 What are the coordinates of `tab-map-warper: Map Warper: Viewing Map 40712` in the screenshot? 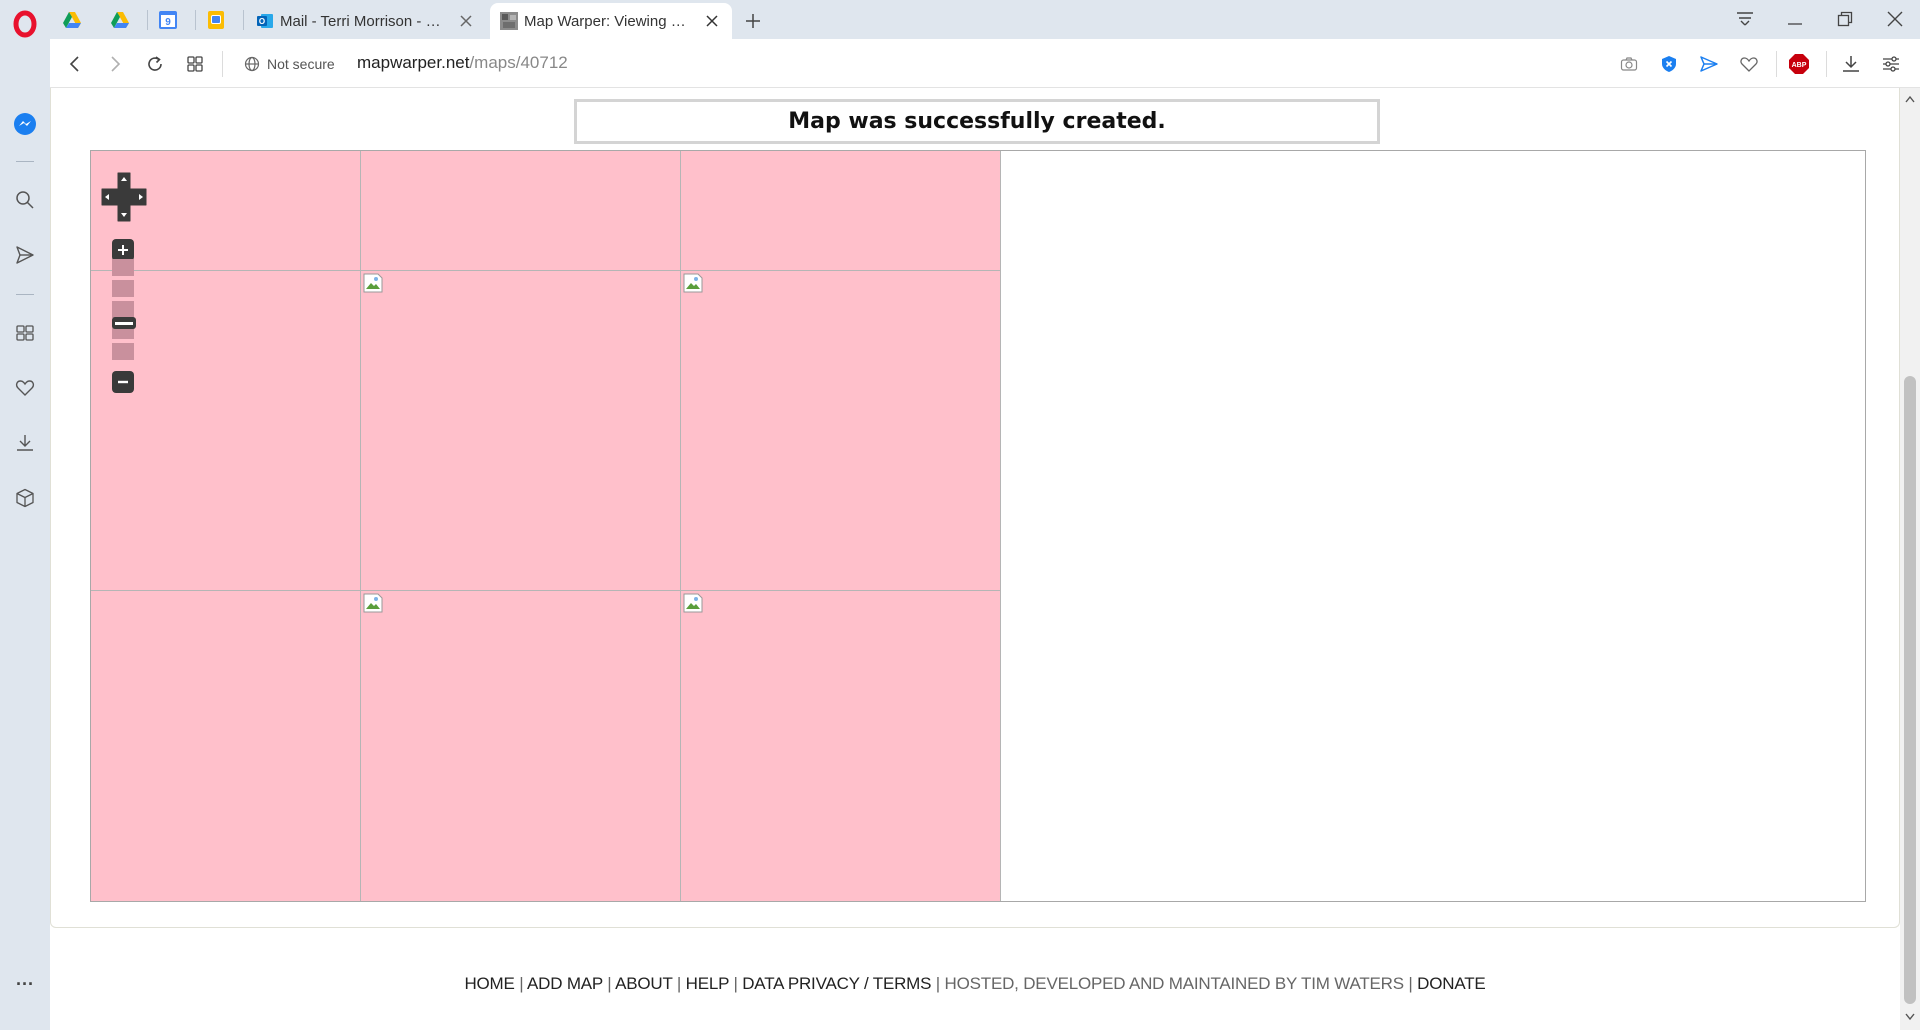 It's located at (611, 21).